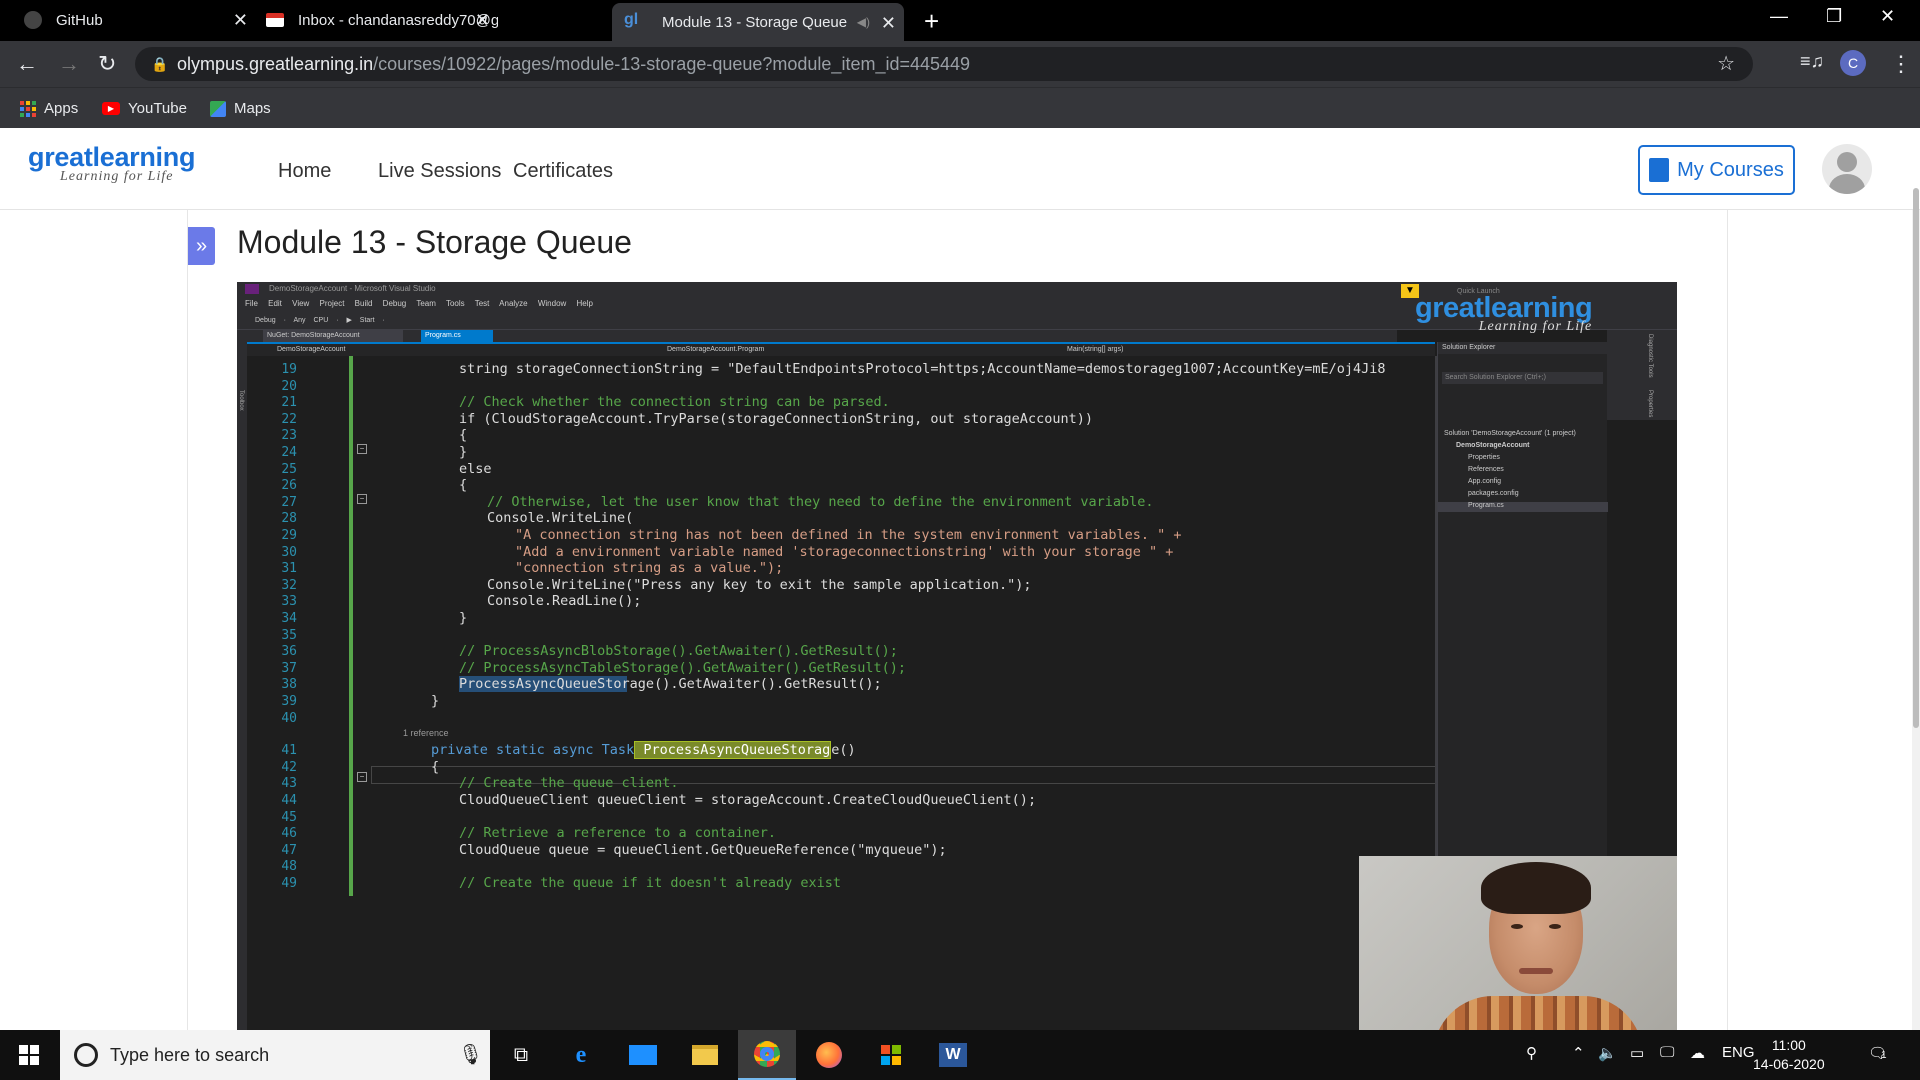 The width and height of the screenshot is (1920, 1080). I want to click on code-line: // Retrieve a reference to a container., so click(617, 833).